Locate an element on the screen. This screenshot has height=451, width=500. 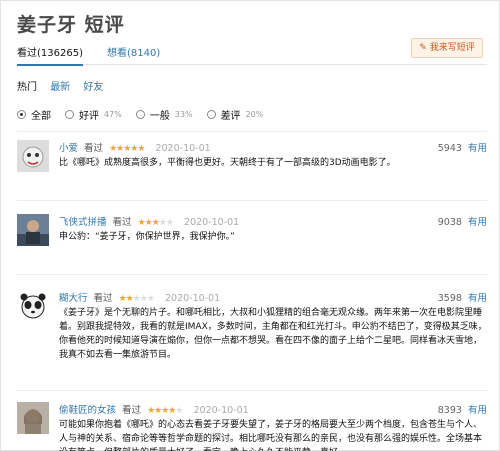
page-title: 姜子牙 短评 is located at coordinates (71, 25).